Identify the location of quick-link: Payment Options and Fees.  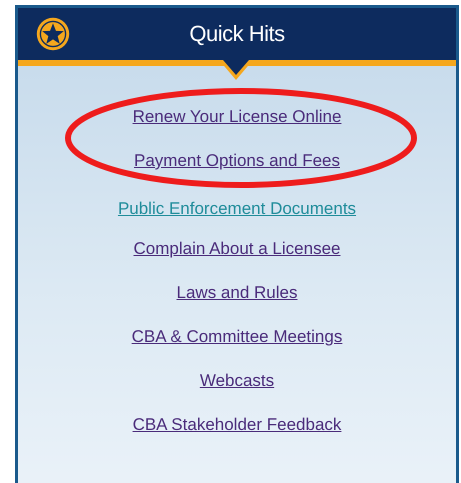
(237, 160).